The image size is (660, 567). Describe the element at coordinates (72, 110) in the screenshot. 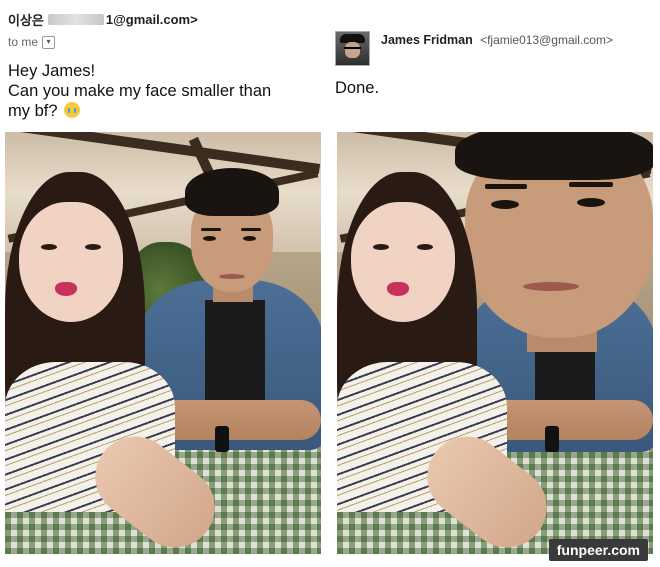

I see `crying-face-icon` at that location.